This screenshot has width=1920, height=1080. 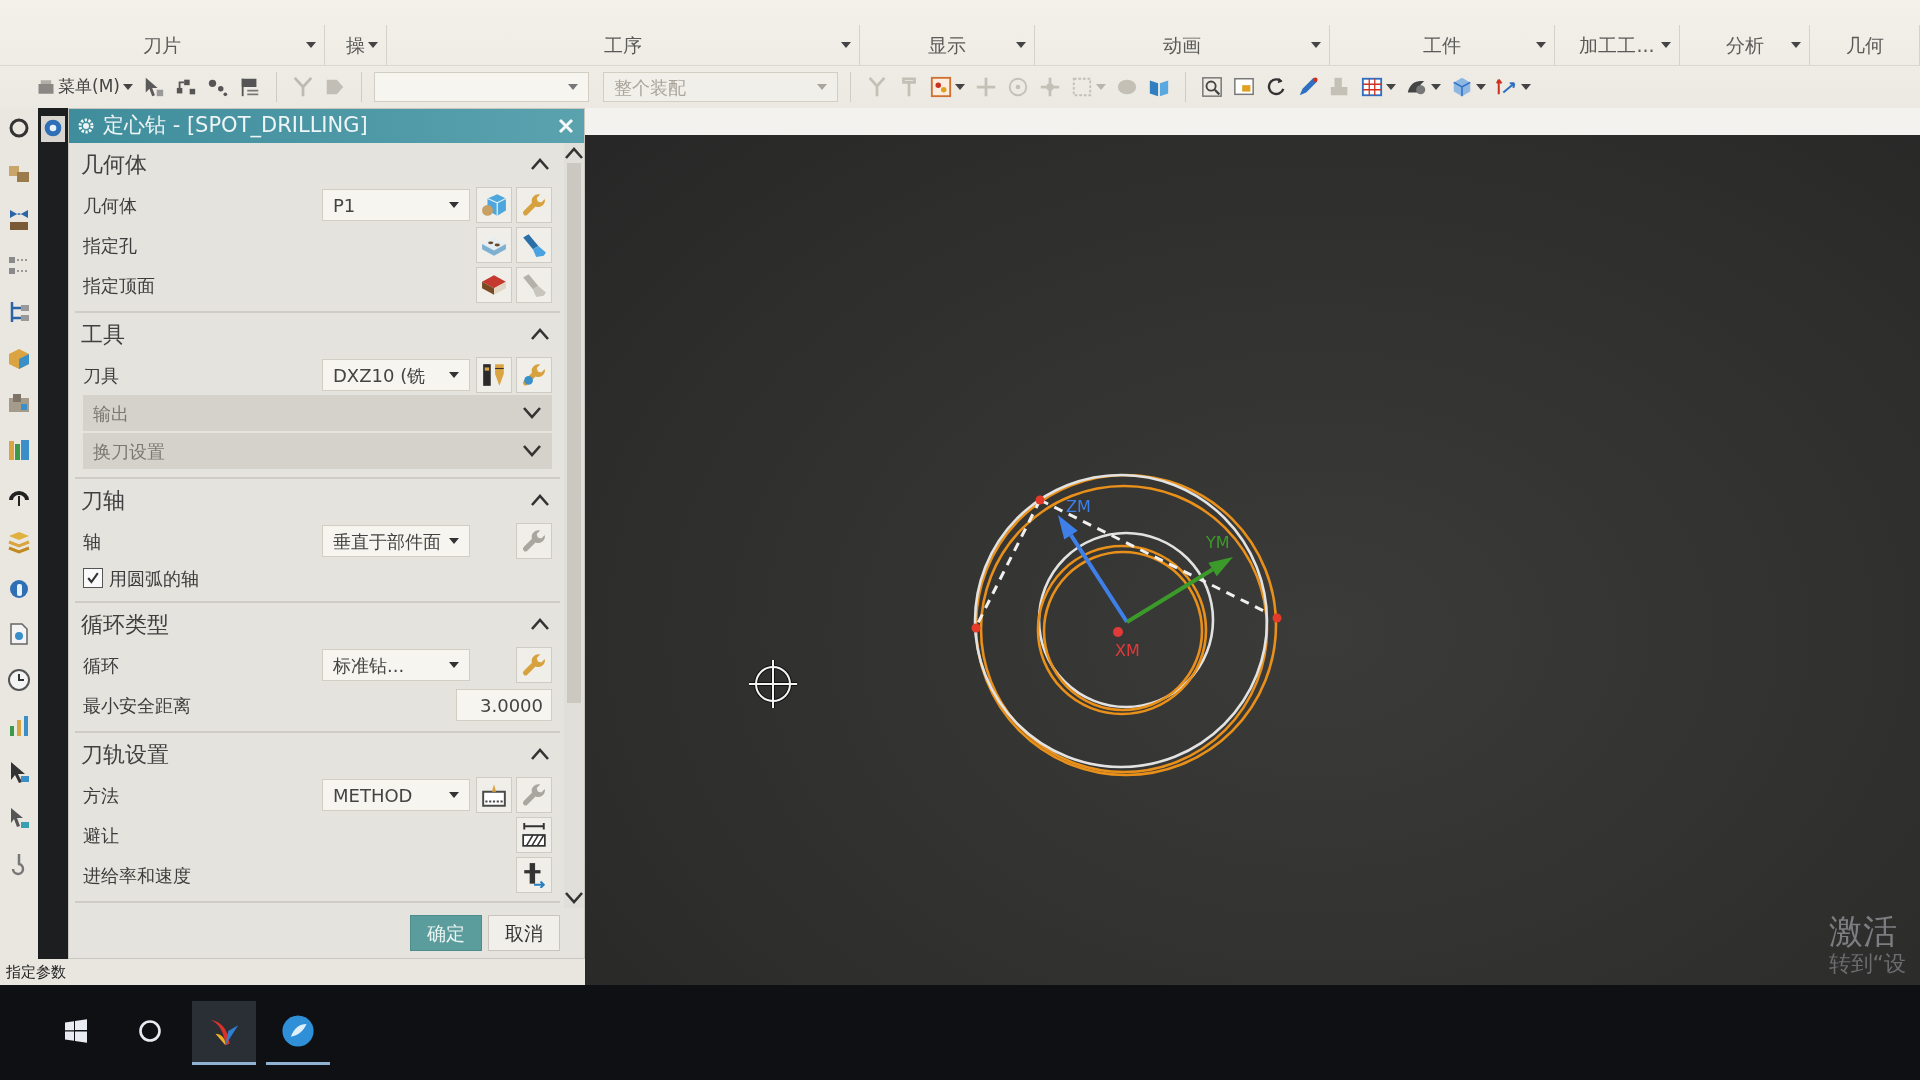 I want to click on activation-text: 转到“设, so click(x=1867, y=963).